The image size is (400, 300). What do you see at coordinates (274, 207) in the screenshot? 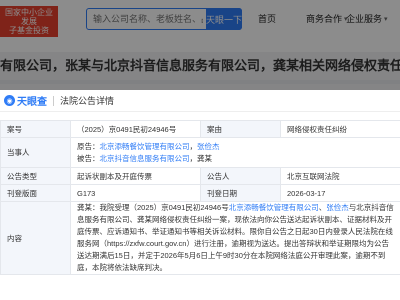
I see `content-link-1: 北京添畅餐饮管理有限公司` at bounding box center [274, 207].